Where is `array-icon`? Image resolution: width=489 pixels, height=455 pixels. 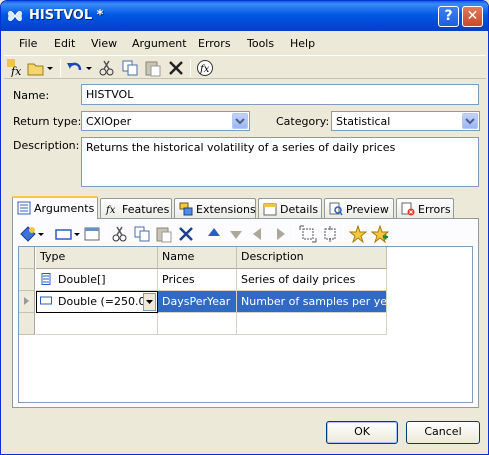
array-icon is located at coordinates (46, 279).